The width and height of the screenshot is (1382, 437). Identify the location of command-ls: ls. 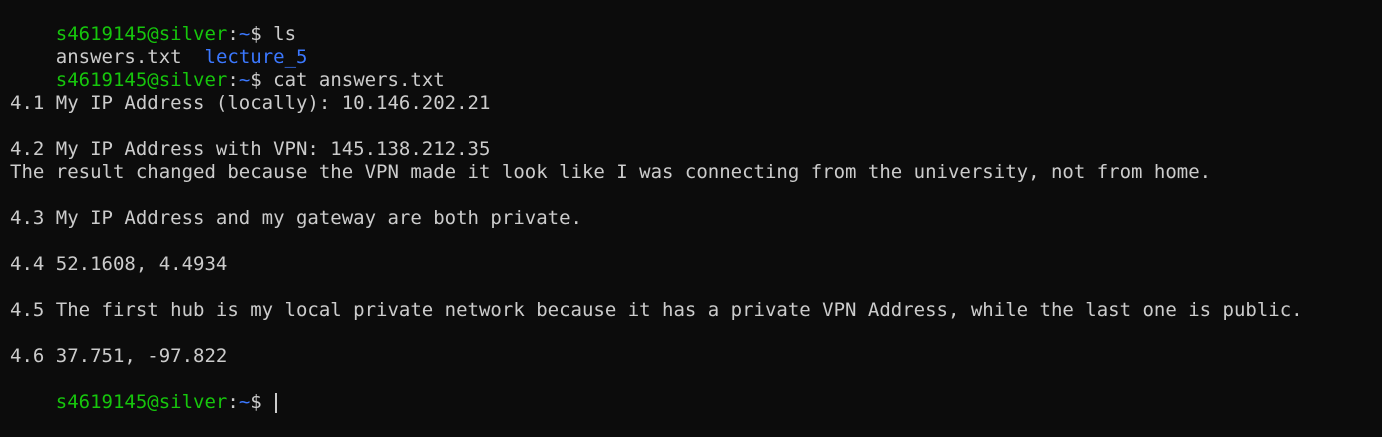
(285, 34).